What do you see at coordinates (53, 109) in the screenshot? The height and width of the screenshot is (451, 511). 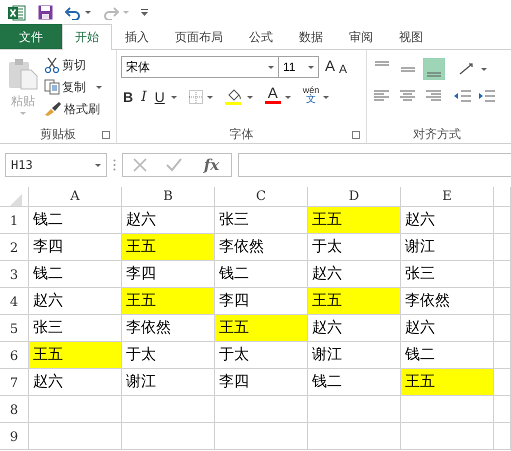 I see `brush-icon` at bounding box center [53, 109].